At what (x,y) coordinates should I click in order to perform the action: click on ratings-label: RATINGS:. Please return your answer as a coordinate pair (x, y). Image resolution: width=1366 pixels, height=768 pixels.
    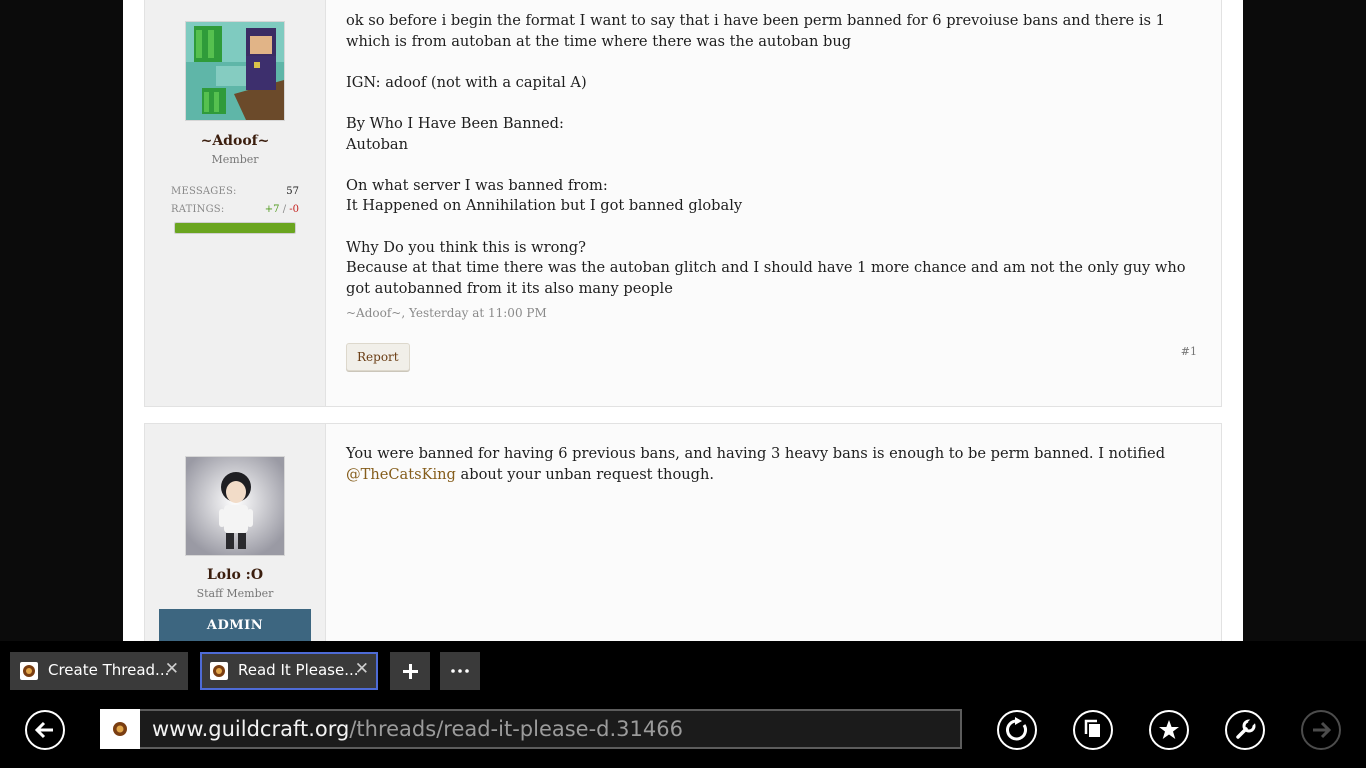
    Looking at the image, I should click on (198, 209).